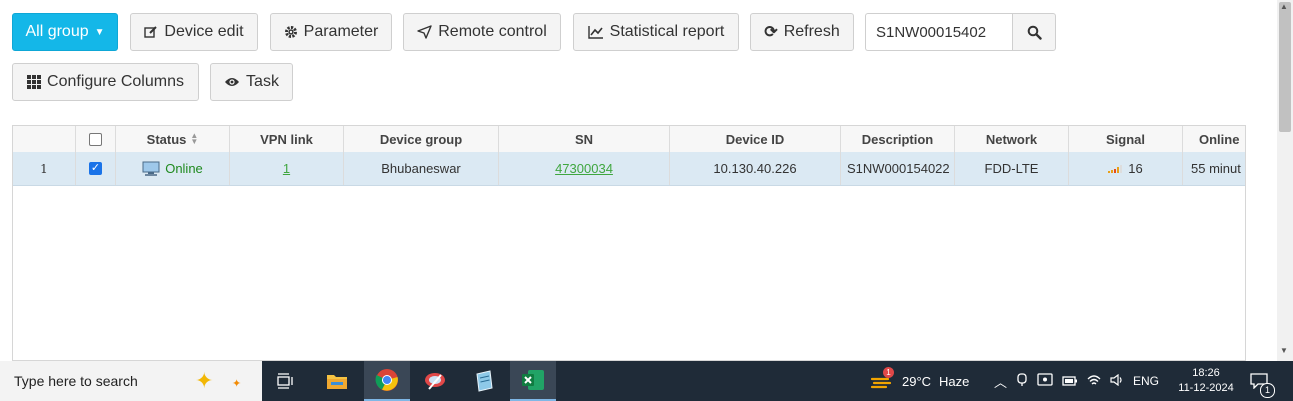  Describe the element at coordinates (166, 139) in the screenshot. I see `column-header-status-label: Status` at that location.